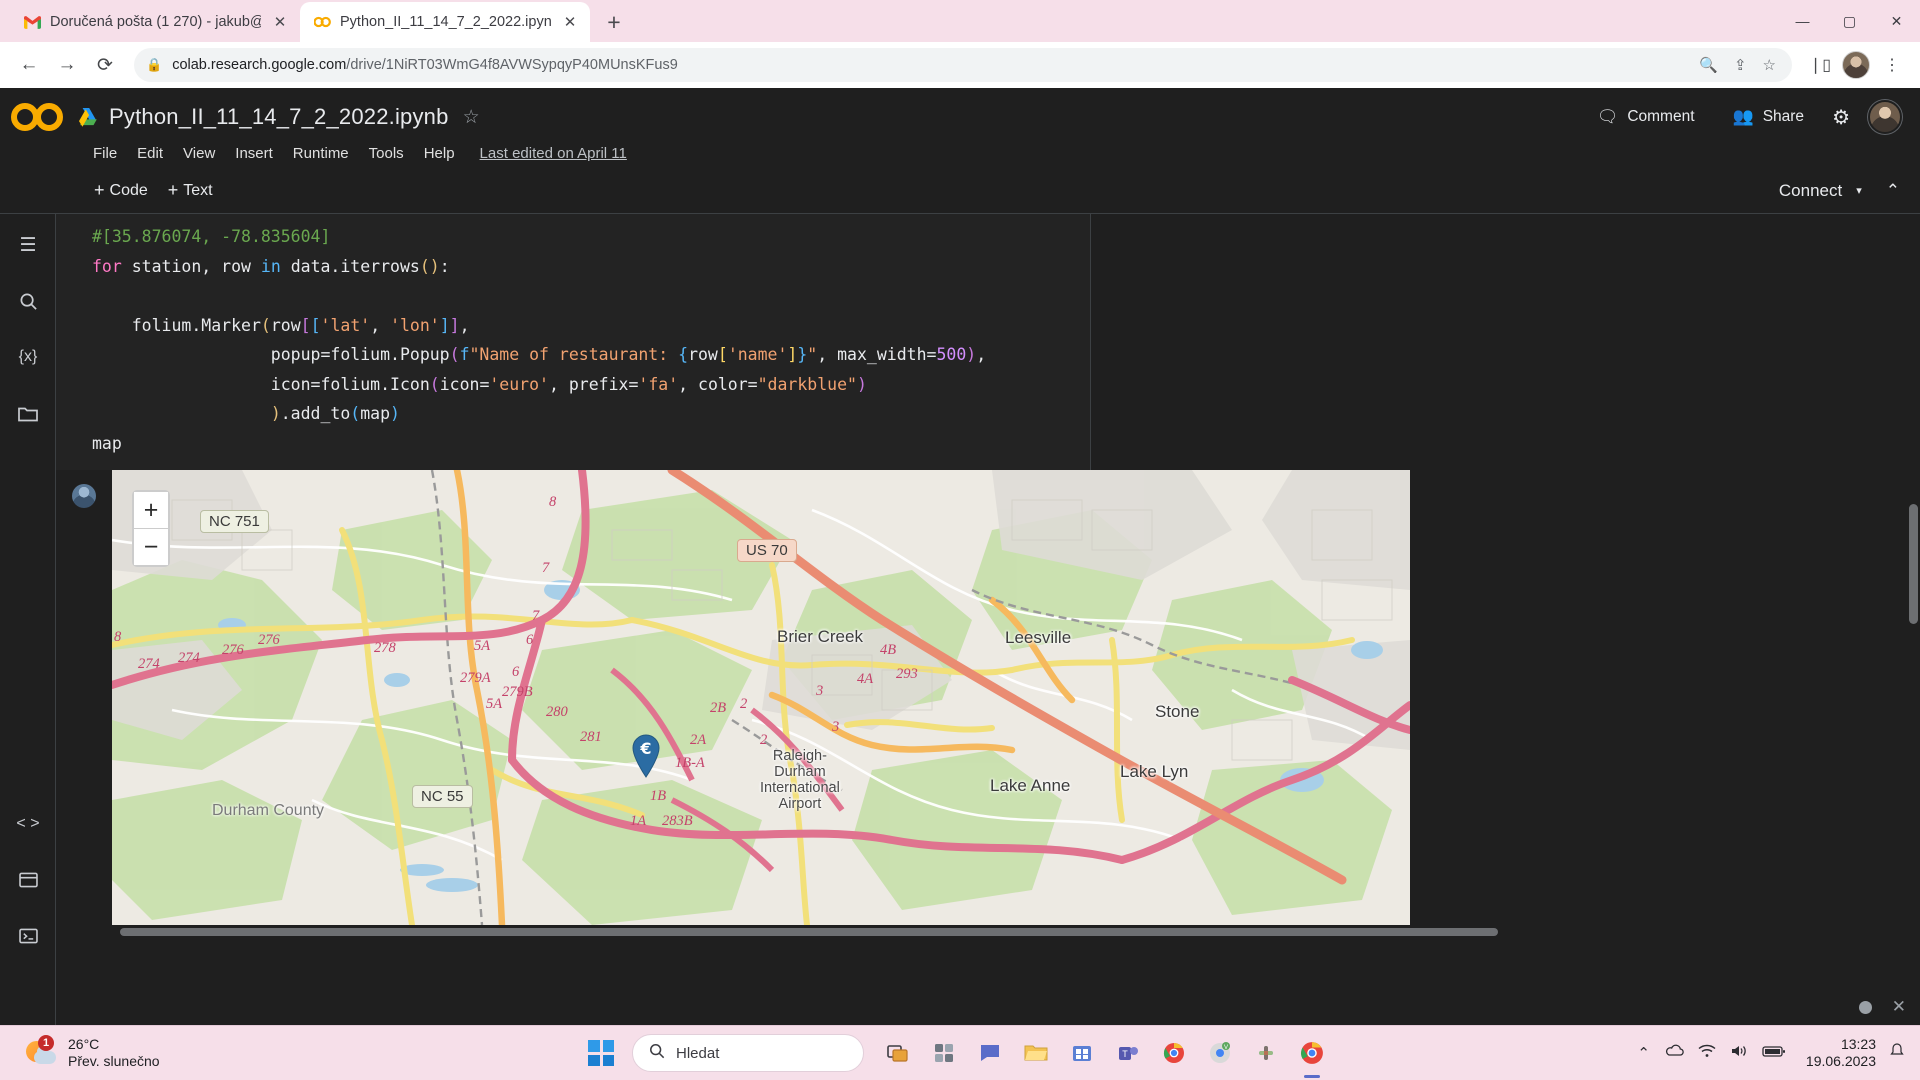 Image resolution: width=1920 pixels, height=1080 pixels. What do you see at coordinates (155, 22) in the screenshot?
I see `tab-gmail: Doručená pošta (1 270) - jakub@ ✕` at bounding box center [155, 22].